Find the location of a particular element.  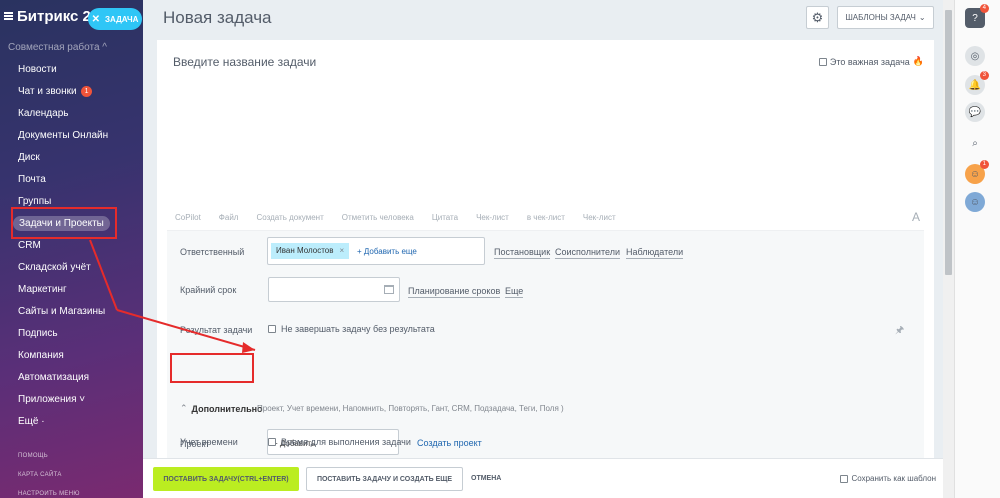

annotation-arrow is located at coordinates (172, 296).